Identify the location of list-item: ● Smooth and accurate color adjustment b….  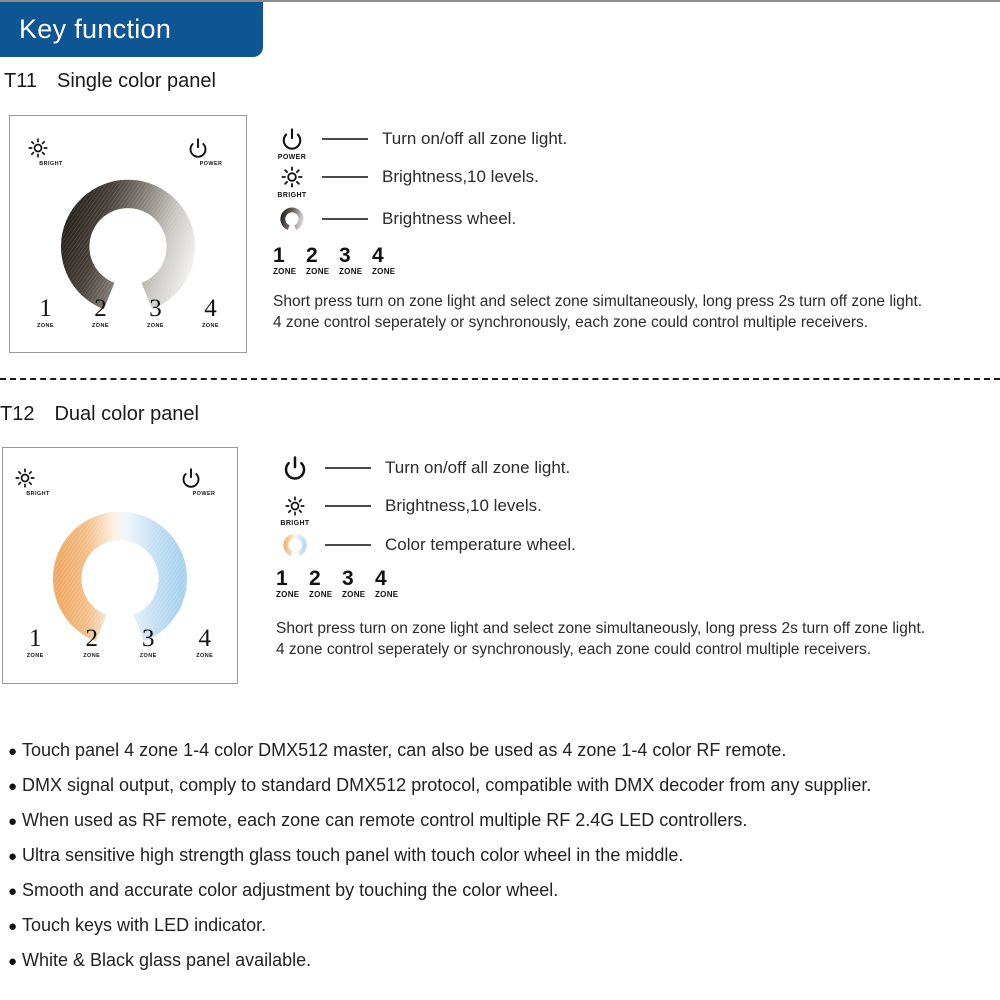
(503, 897).